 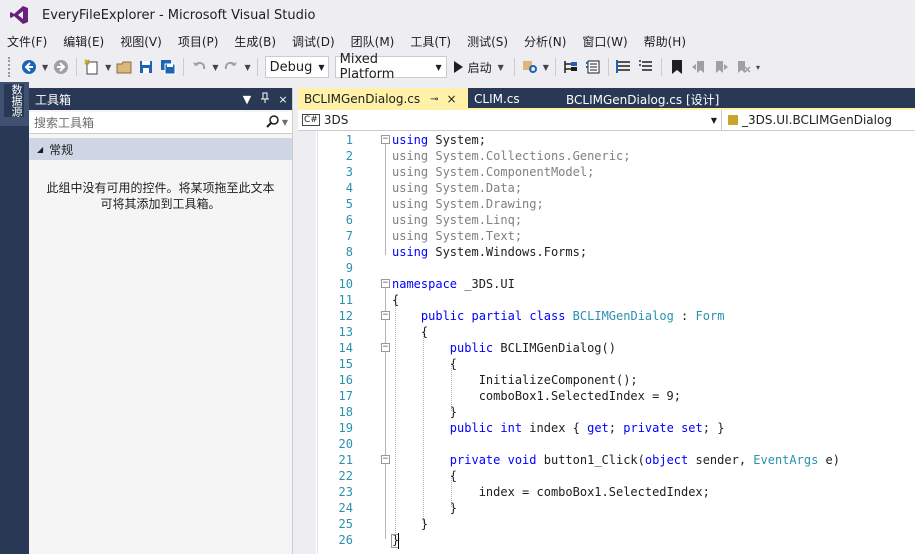 I want to click on tab-clim-cs: CLIM.cs, so click(x=514, y=99).